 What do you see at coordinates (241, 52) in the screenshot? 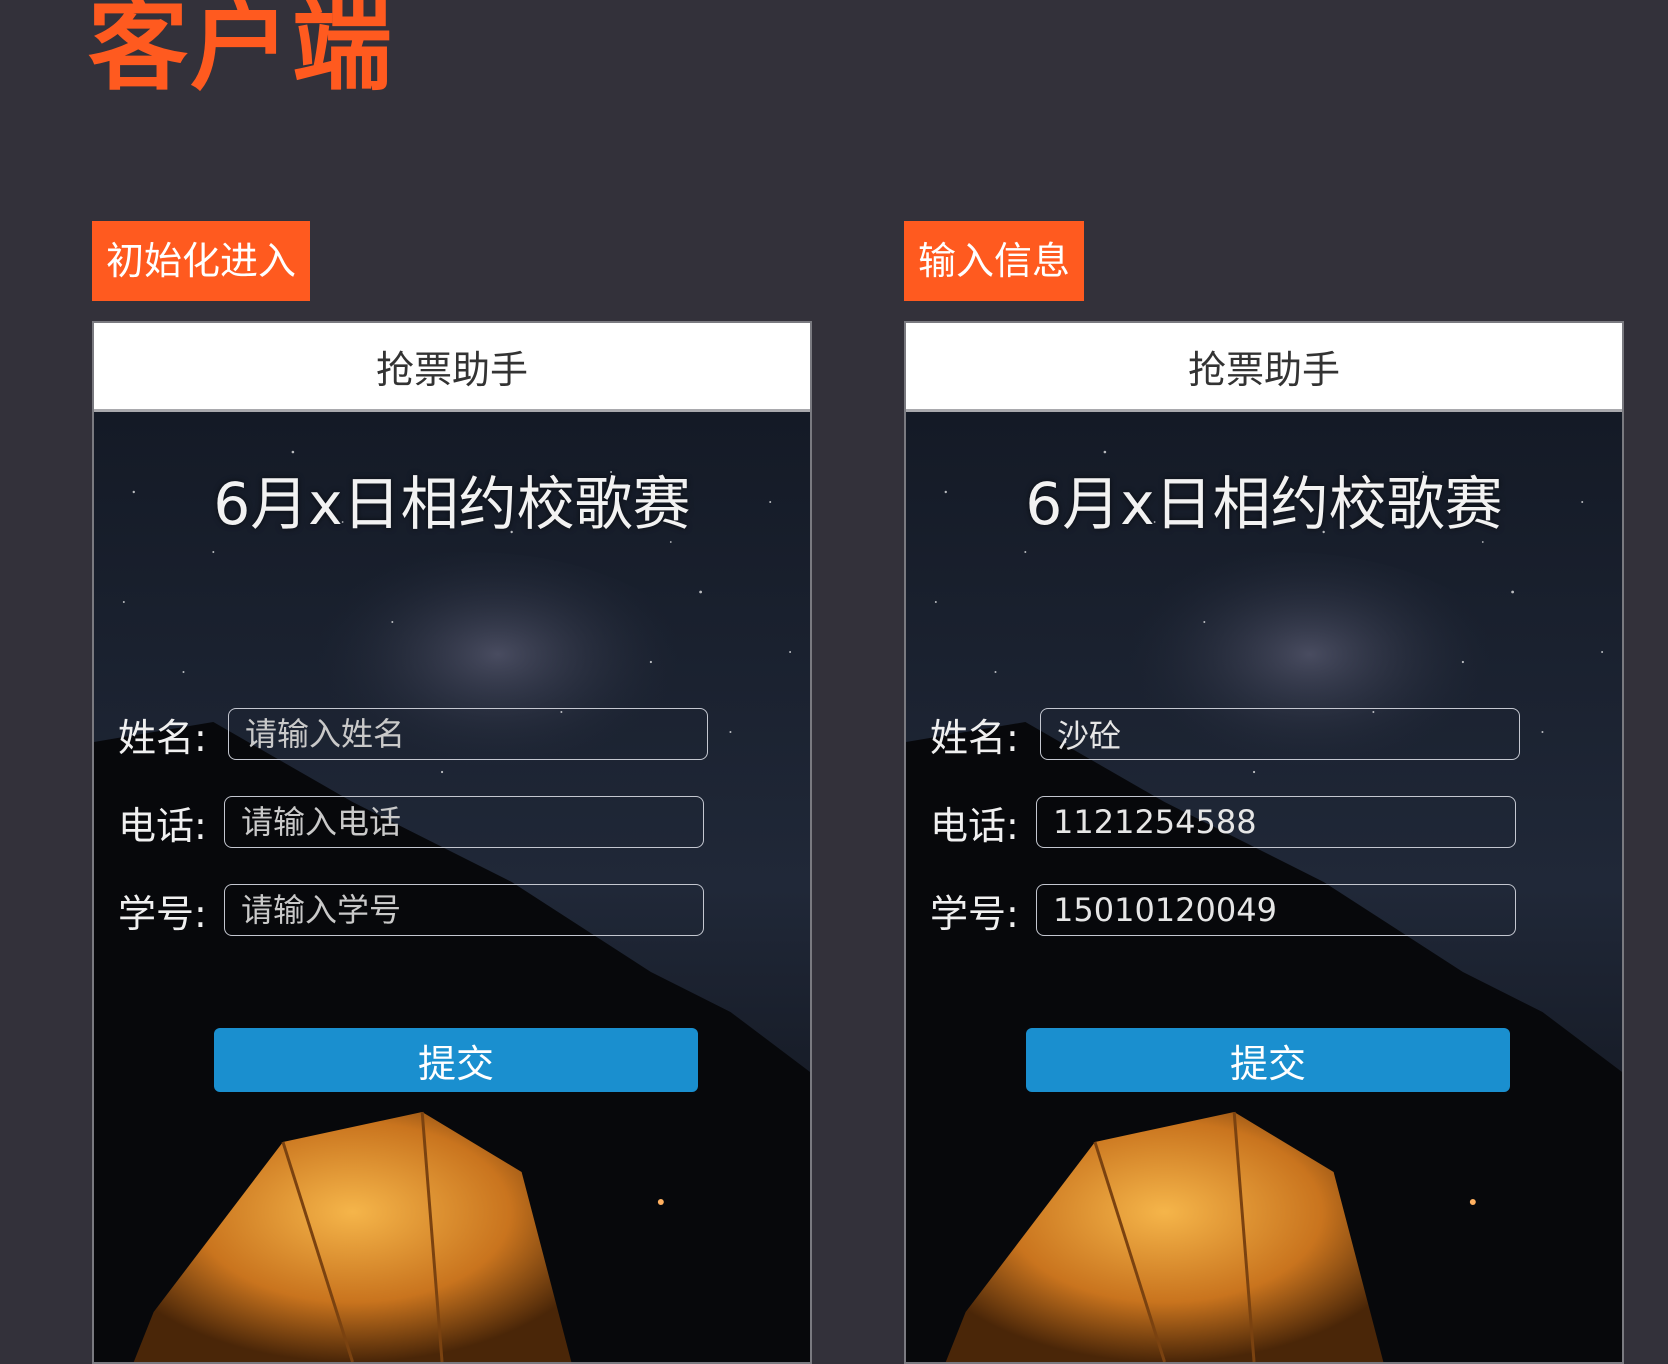
I see `page-heading: 客户端` at bounding box center [241, 52].